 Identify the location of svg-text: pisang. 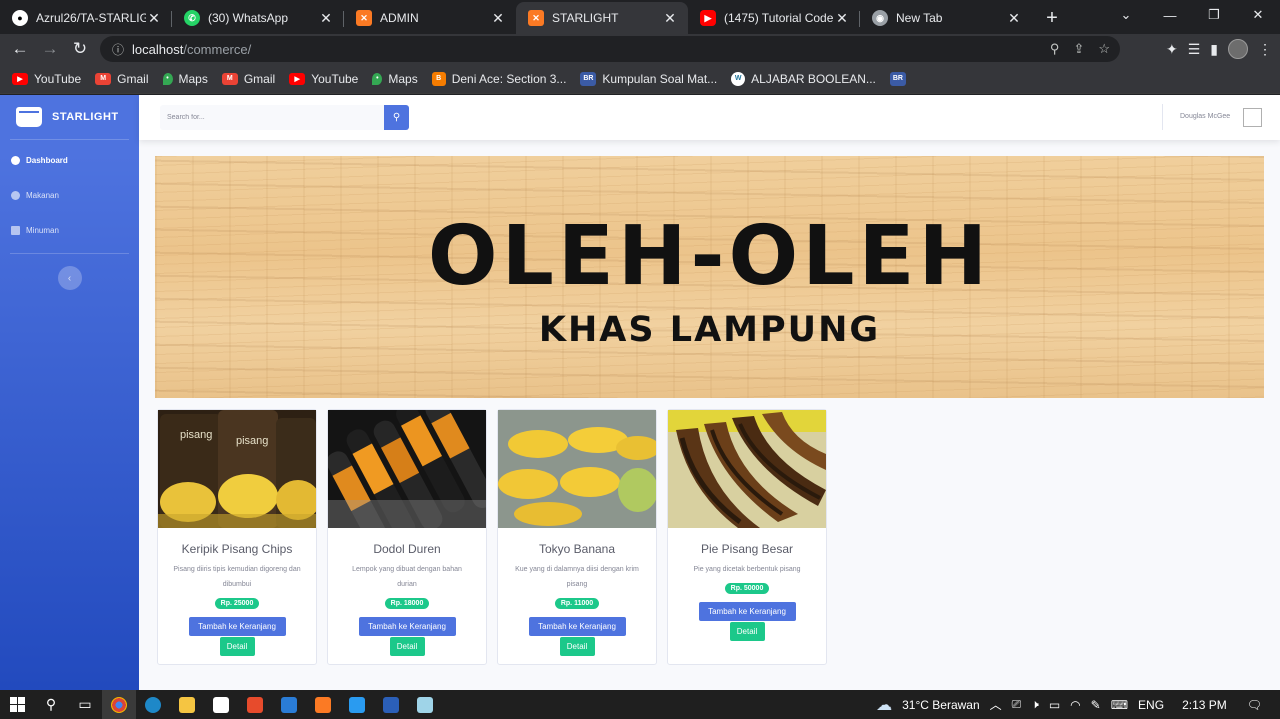
(252, 441).